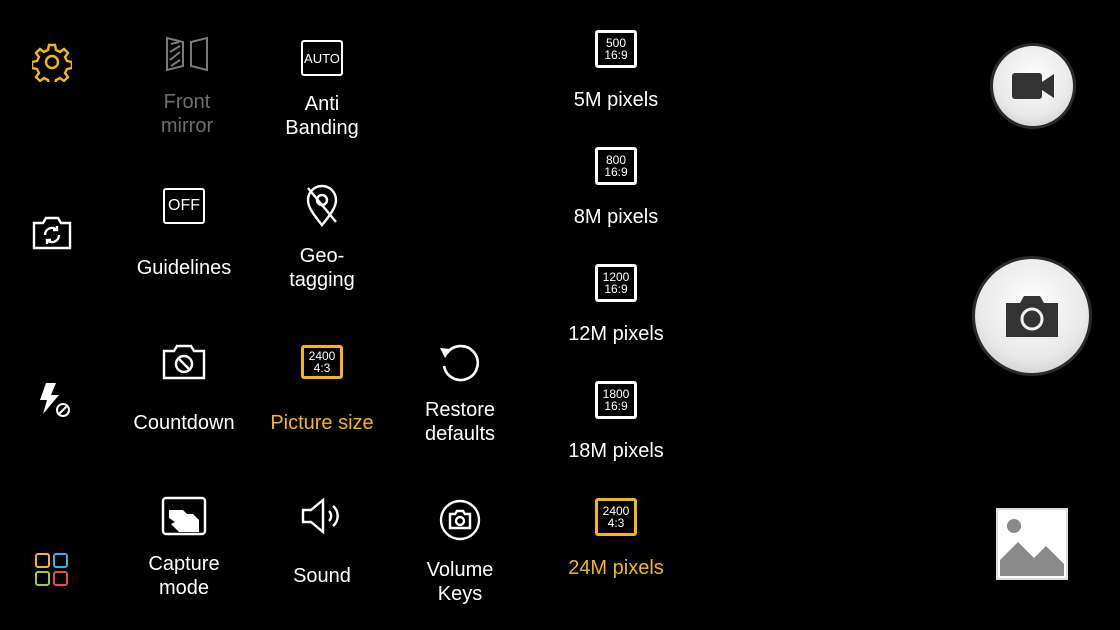 The width and height of the screenshot is (1120, 630). Describe the element at coordinates (460, 520) in the screenshot. I see `camera-circle-icon` at that location.